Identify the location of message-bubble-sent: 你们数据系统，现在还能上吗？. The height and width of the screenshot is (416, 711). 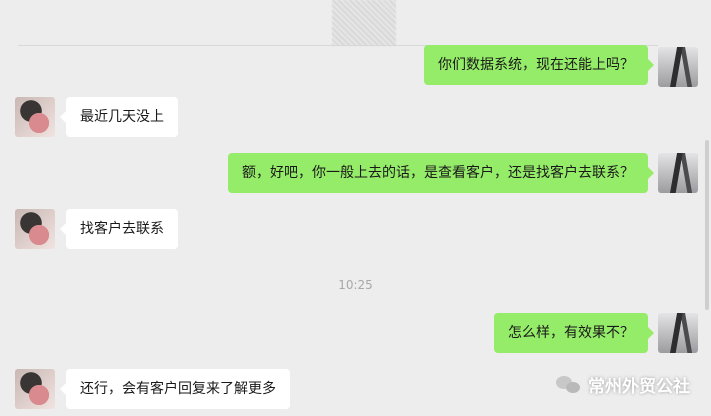
(539, 65).